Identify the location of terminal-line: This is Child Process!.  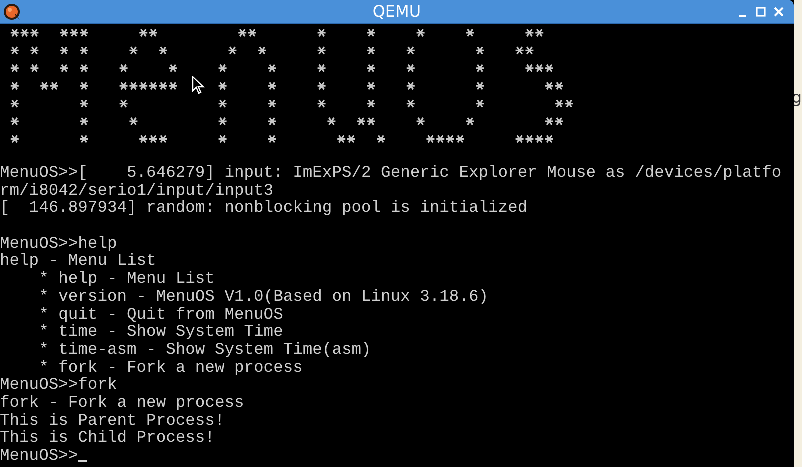
(107, 438).